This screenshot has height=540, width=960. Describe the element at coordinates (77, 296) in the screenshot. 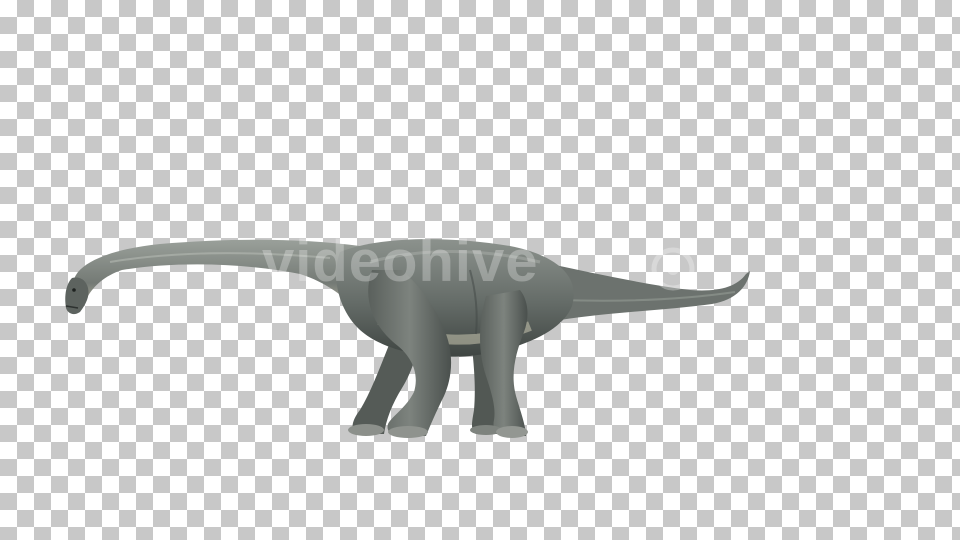

I see `head` at that location.